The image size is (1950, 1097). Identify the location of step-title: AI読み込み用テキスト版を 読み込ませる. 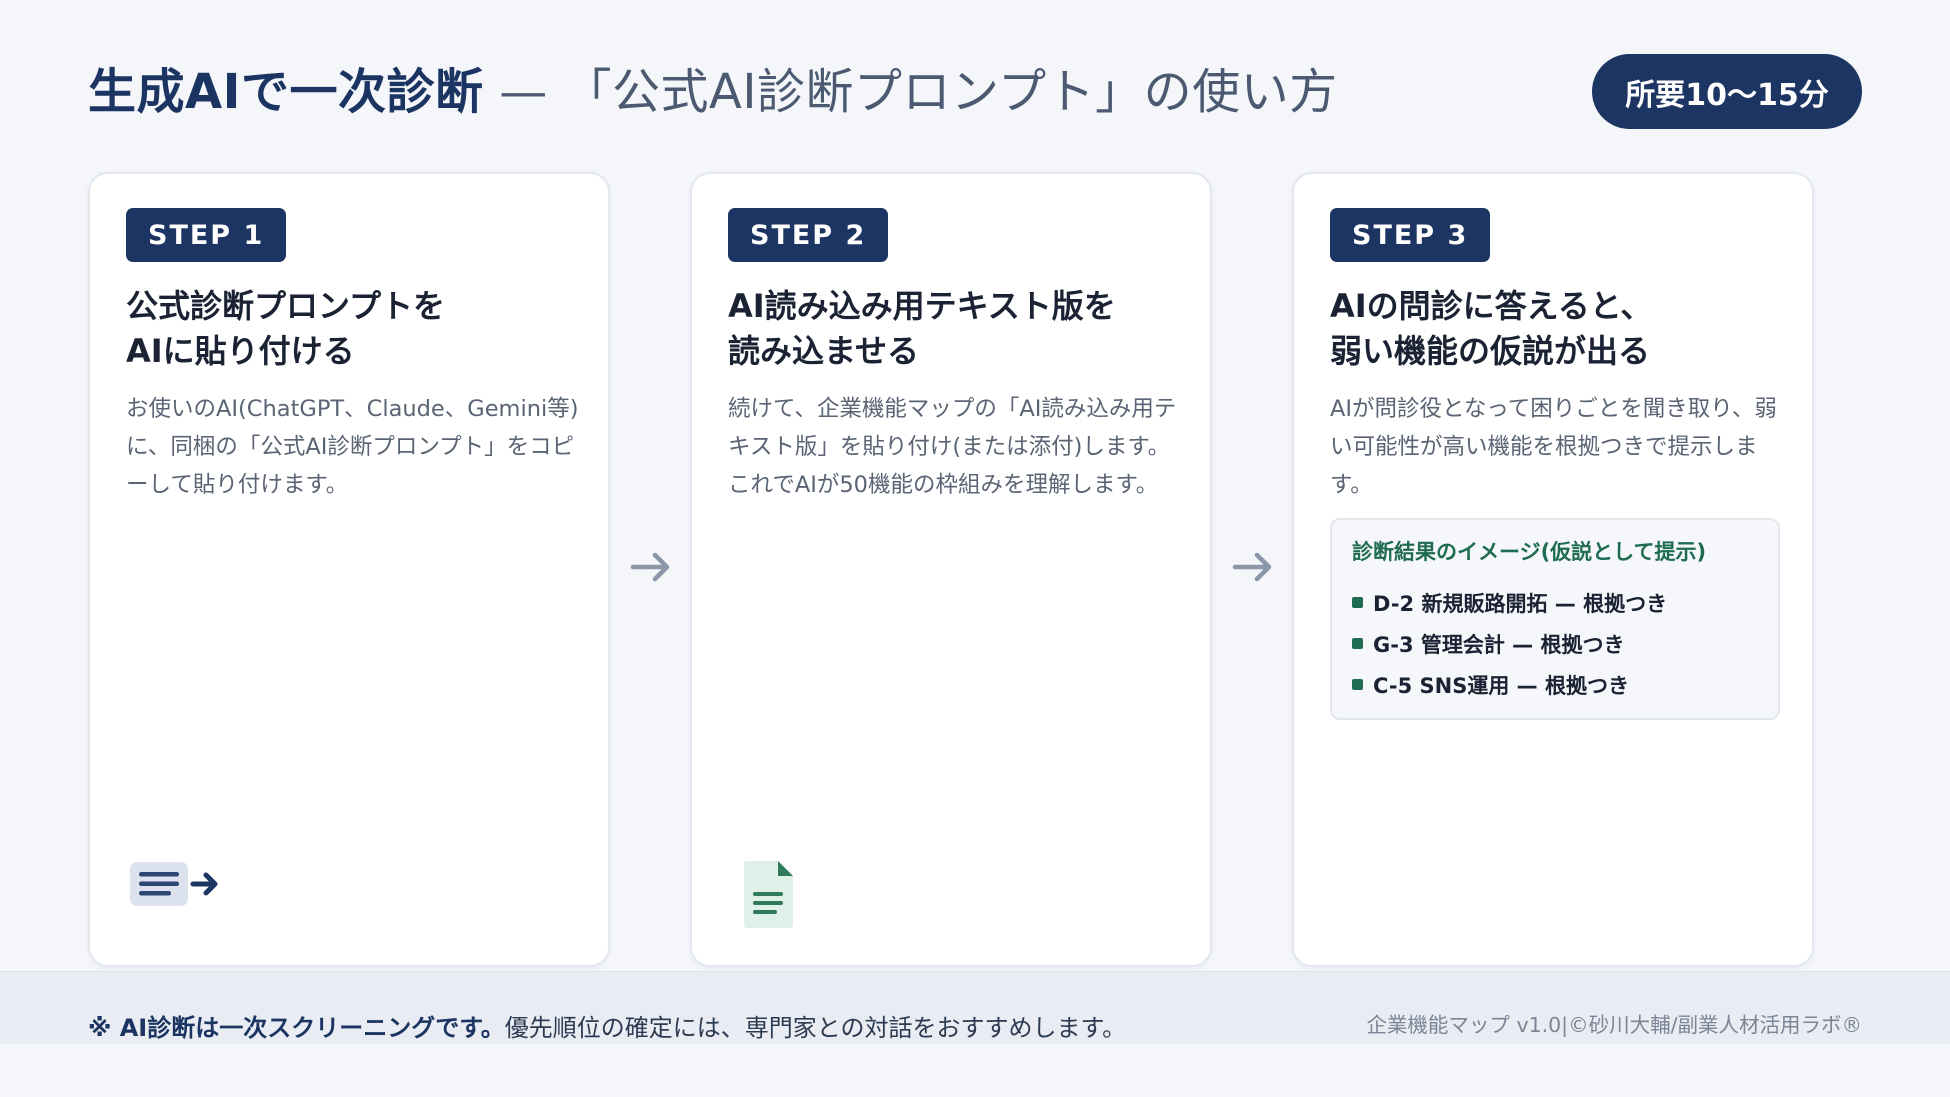
(958, 329).